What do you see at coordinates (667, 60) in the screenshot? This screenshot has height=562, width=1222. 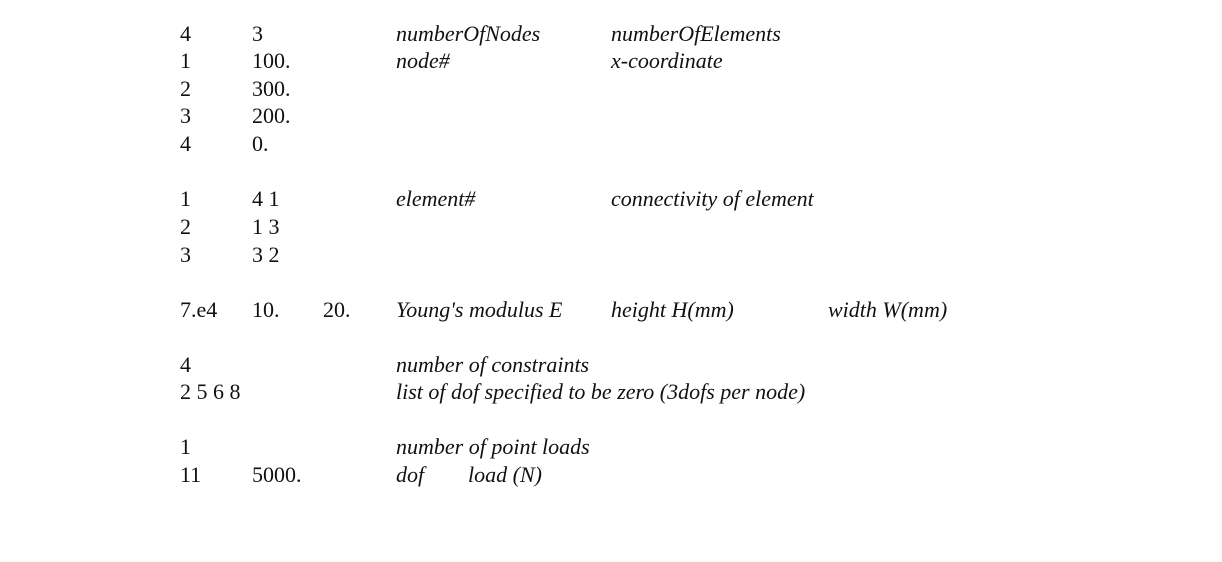 I see `coord-label: x-coordinate` at bounding box center [667, 60].